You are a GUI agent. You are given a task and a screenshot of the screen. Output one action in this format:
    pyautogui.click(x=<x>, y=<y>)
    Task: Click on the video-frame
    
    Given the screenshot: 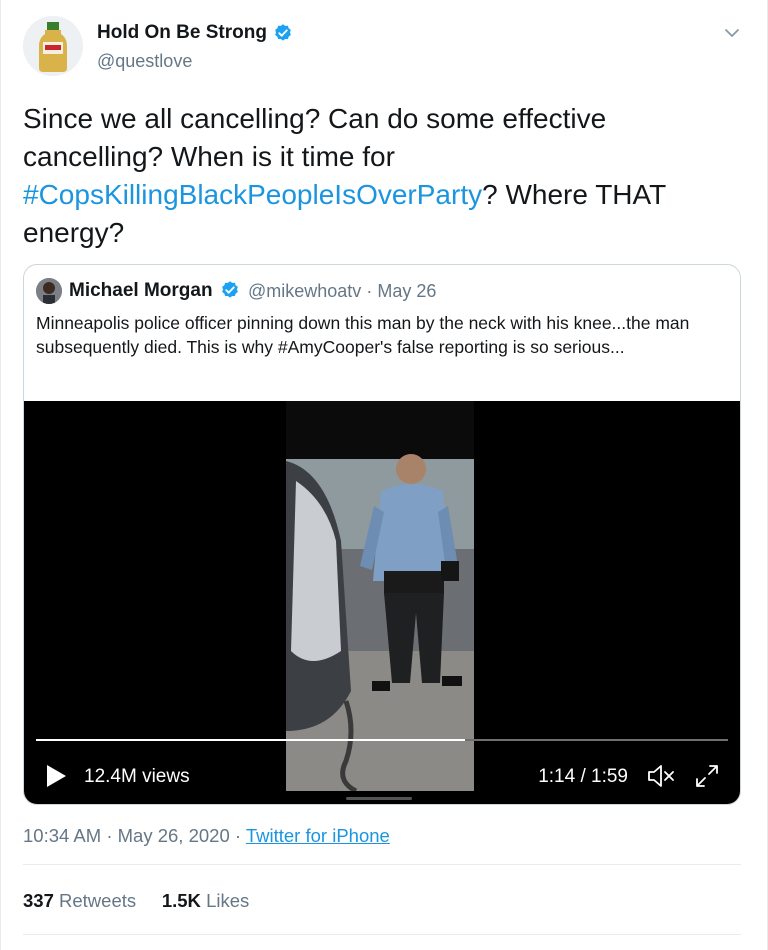 What is the action you would take?
    pyautogui.click(x=380, y=596)
    